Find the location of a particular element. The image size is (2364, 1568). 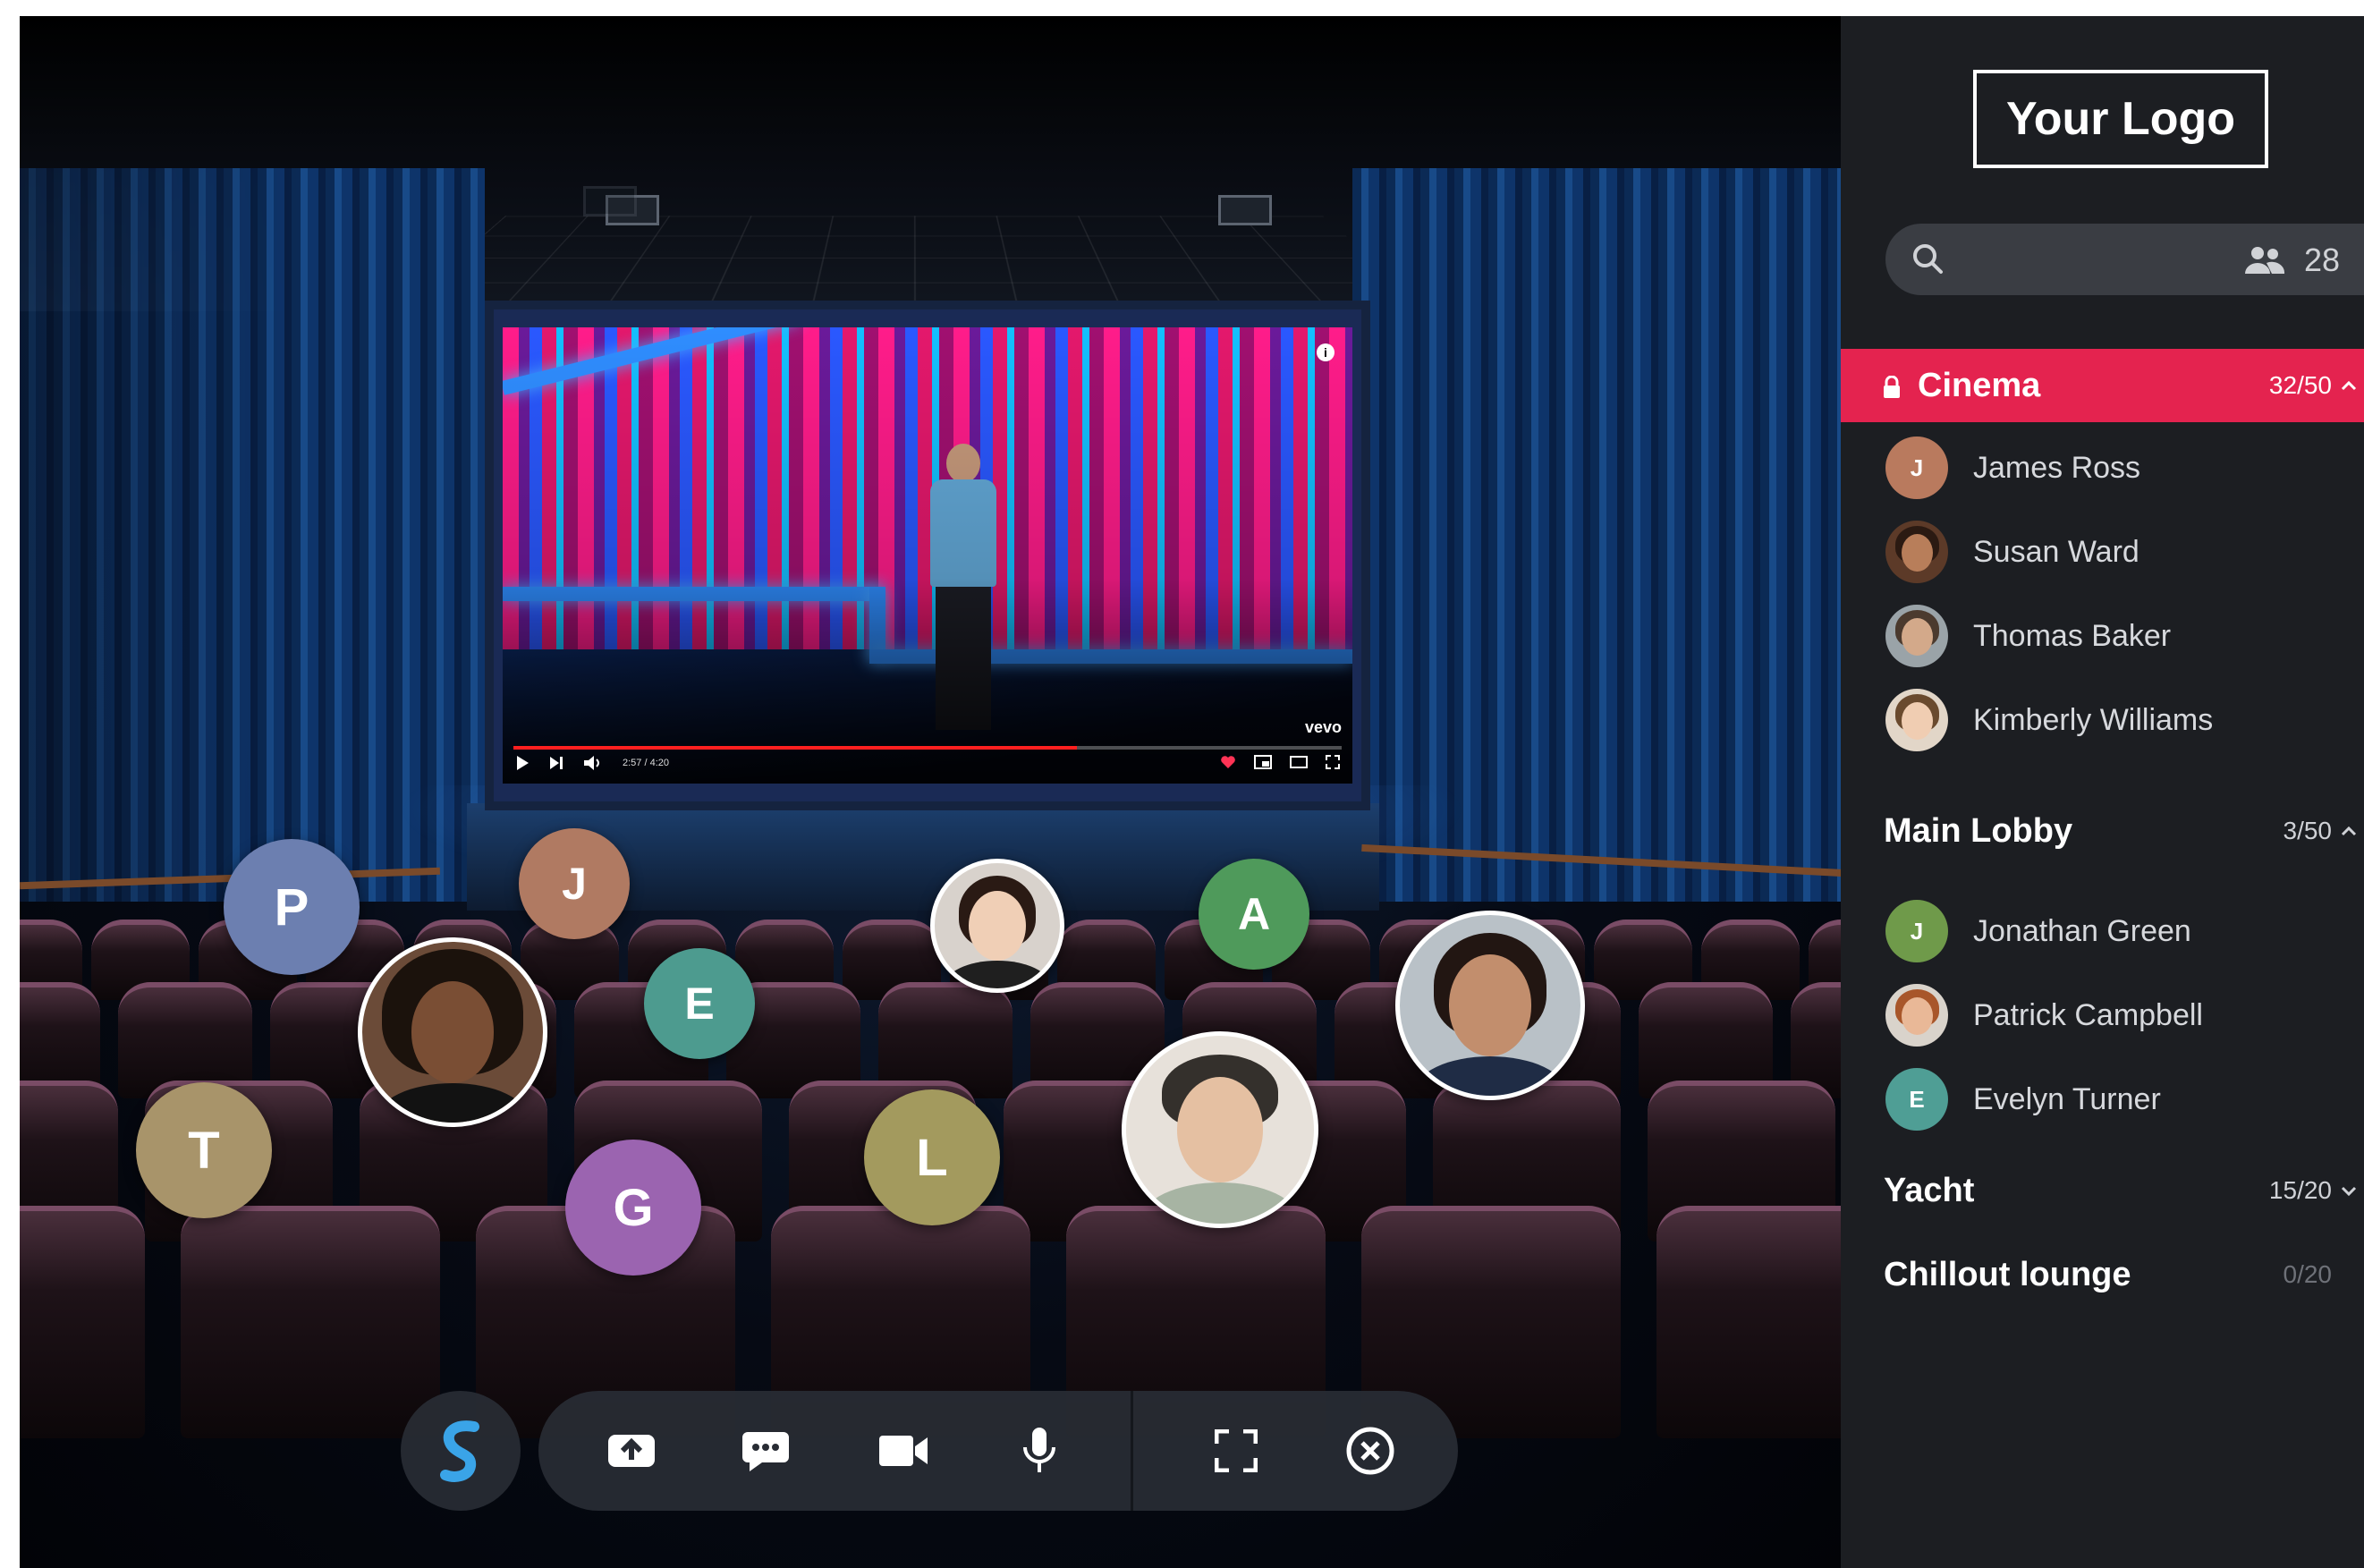

camera-button is located at coordinates (903, 1451).